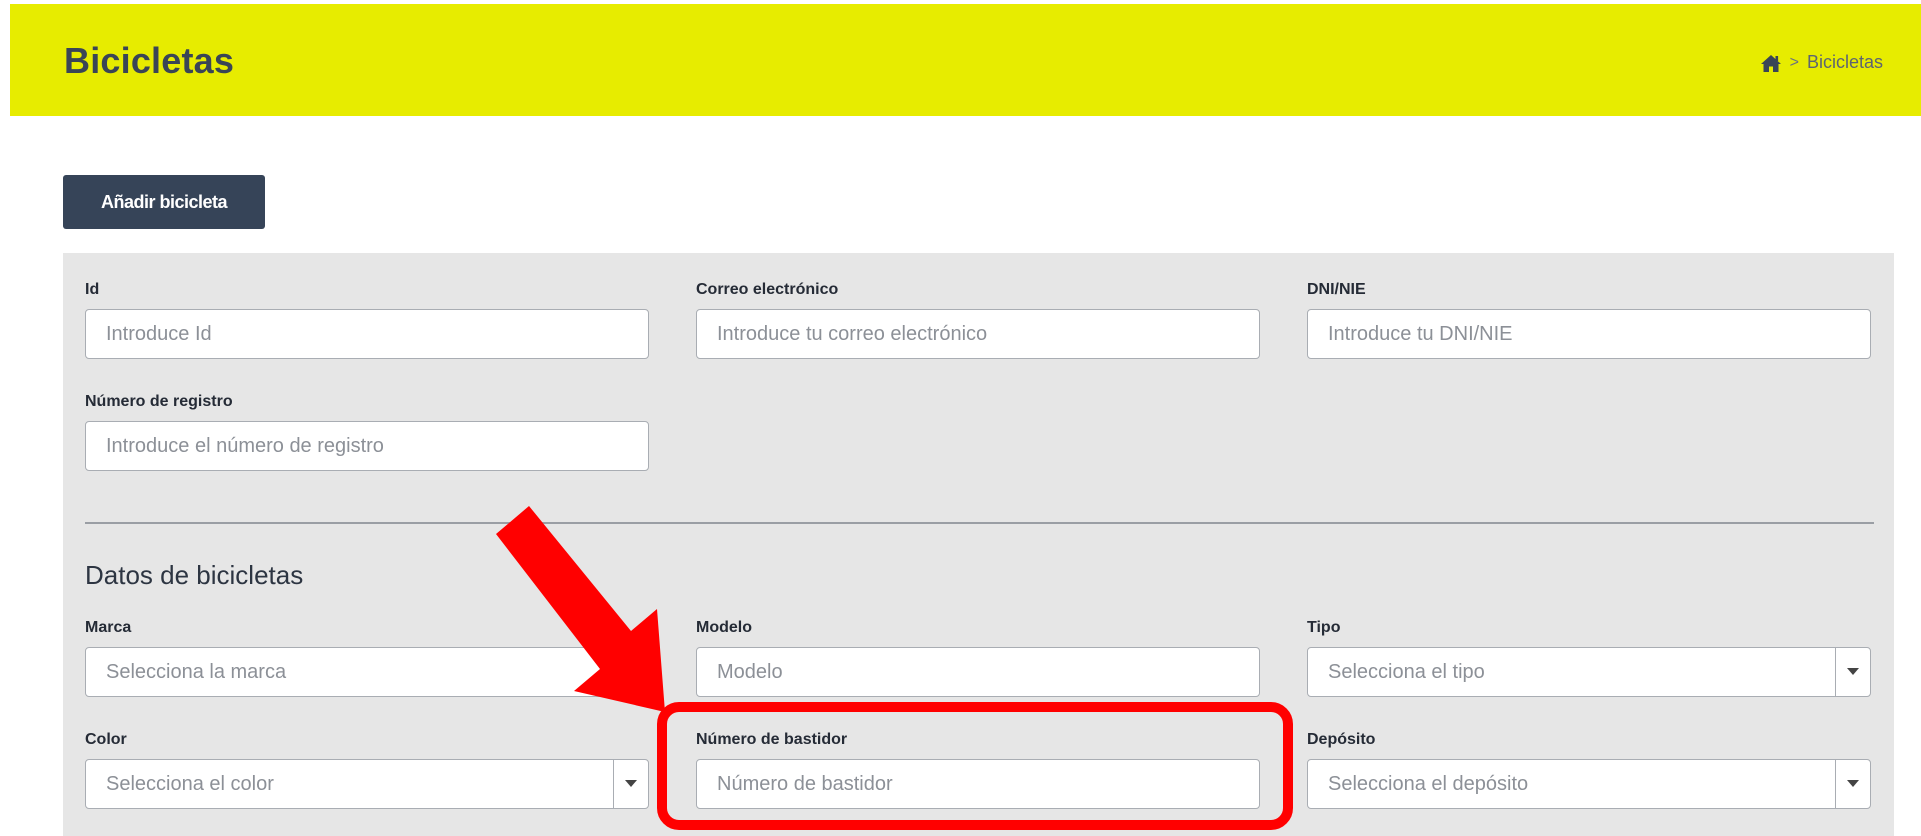 This screenshot has height=836, width=1921. Describe the element at coordinates (367, 672) in the screenshot. I see `marca-input` at that location.